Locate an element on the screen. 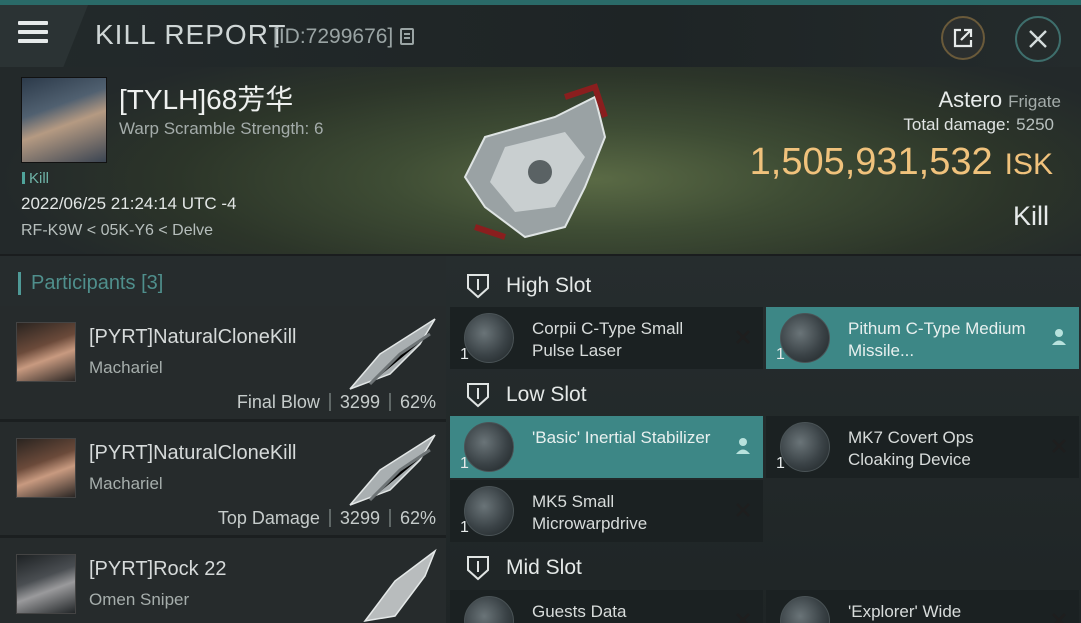 The width and height of the screenshot is (1081, 623). fitted-item: 1 MK7 Covert Ops Cloaking Device is located at coordinates (922, 447).